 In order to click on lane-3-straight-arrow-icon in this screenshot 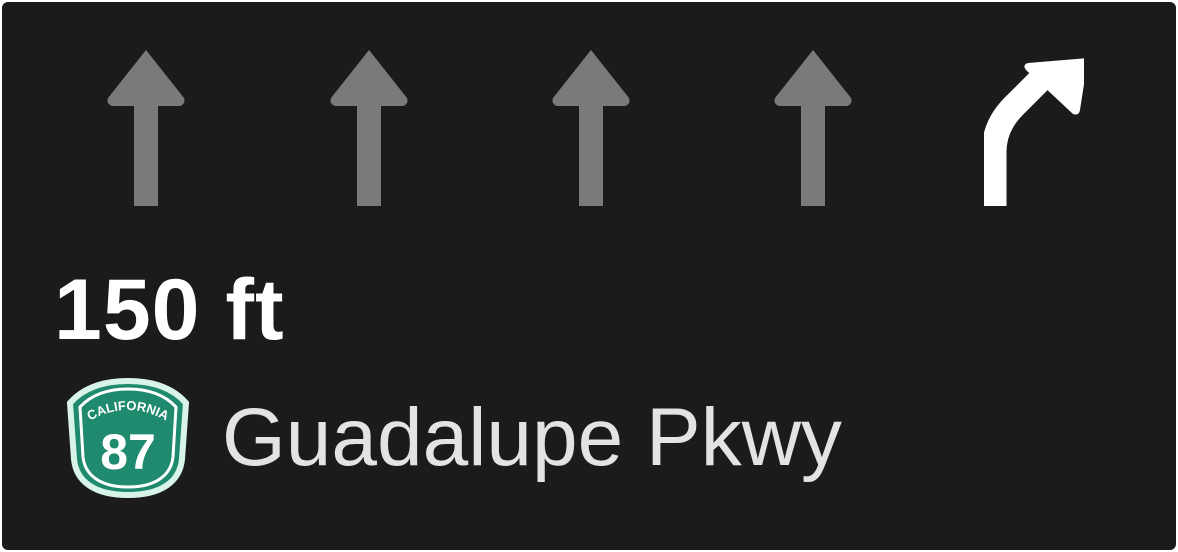, I will do `click(591, 127)`.